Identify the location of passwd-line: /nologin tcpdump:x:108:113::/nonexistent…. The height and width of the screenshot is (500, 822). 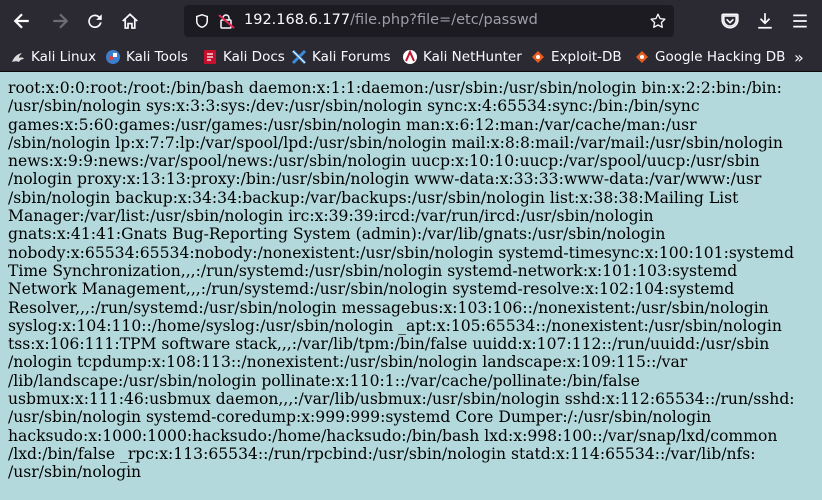
(348, 362).